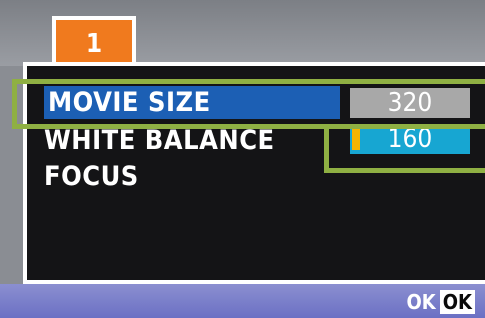  What do you see at coordinates (457, 302) in the screenshot?
I see `ok-button: OK` at bounding box center [457, 302].